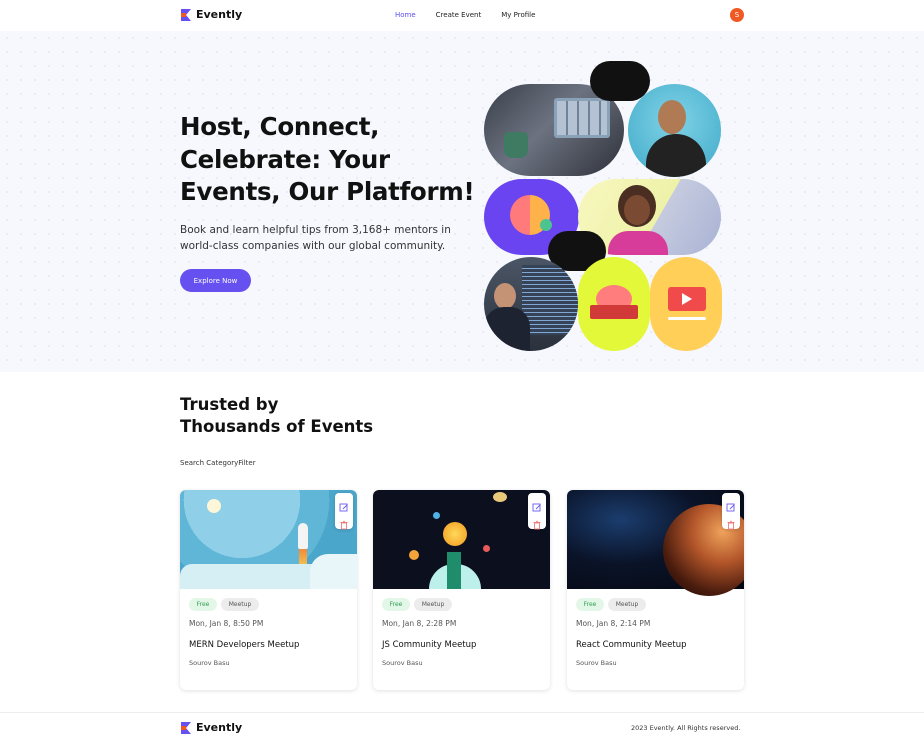 The width and height of the screenshot is (924, 744). I want to click on event-title: JS Community Meetup, so click(429, 645).